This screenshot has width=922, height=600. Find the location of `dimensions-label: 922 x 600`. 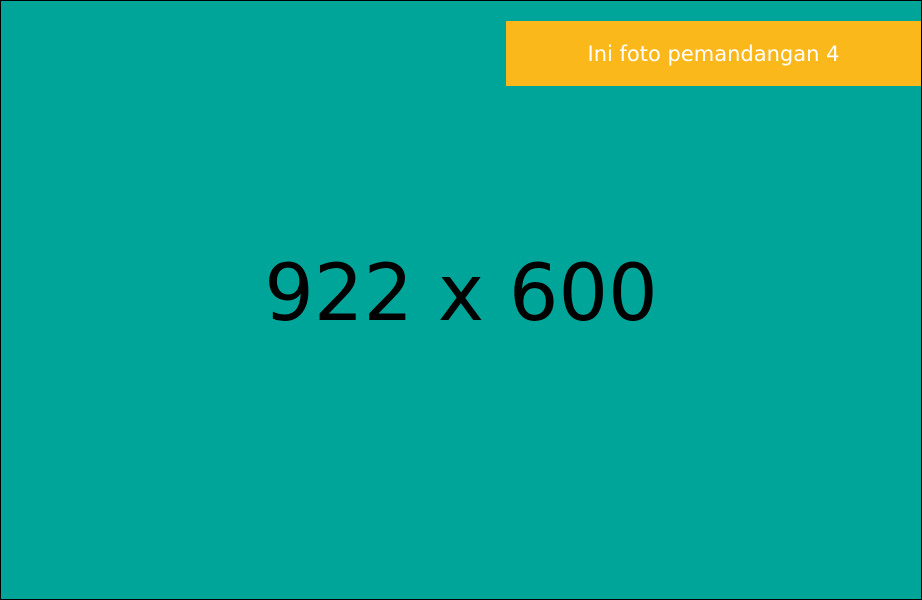

dimensions-label: 922 x 600 is located at coordinates (461, 294).